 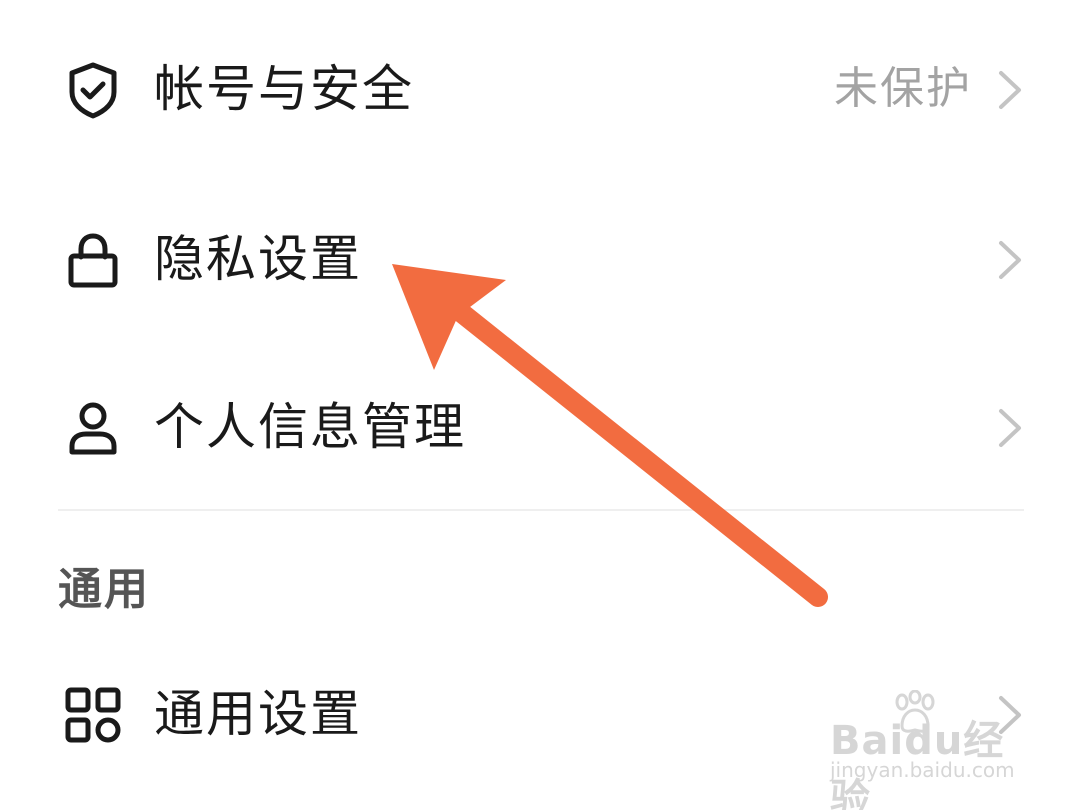 I want to click on protection-status: 未保护, so click(x=903, y=88).